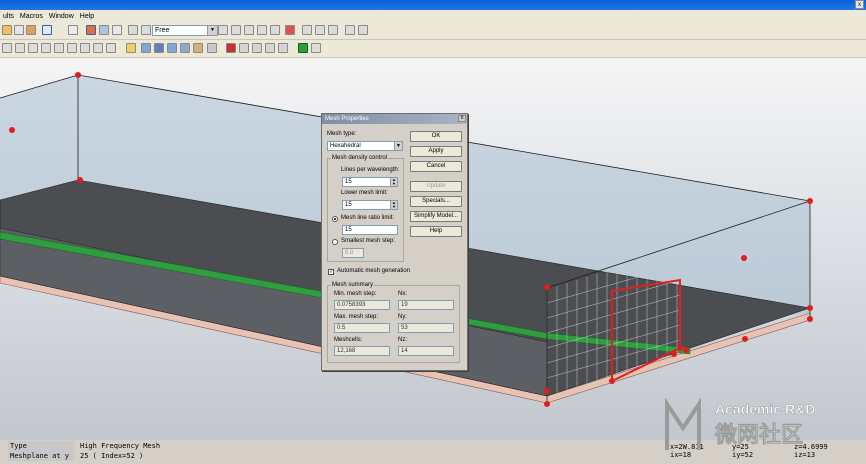 This screenshot has width=866, height=464. What do you see at coordinates (426, 328) in the screenshot?
I see `ny-field: 53` at bounding box center [426, 328].